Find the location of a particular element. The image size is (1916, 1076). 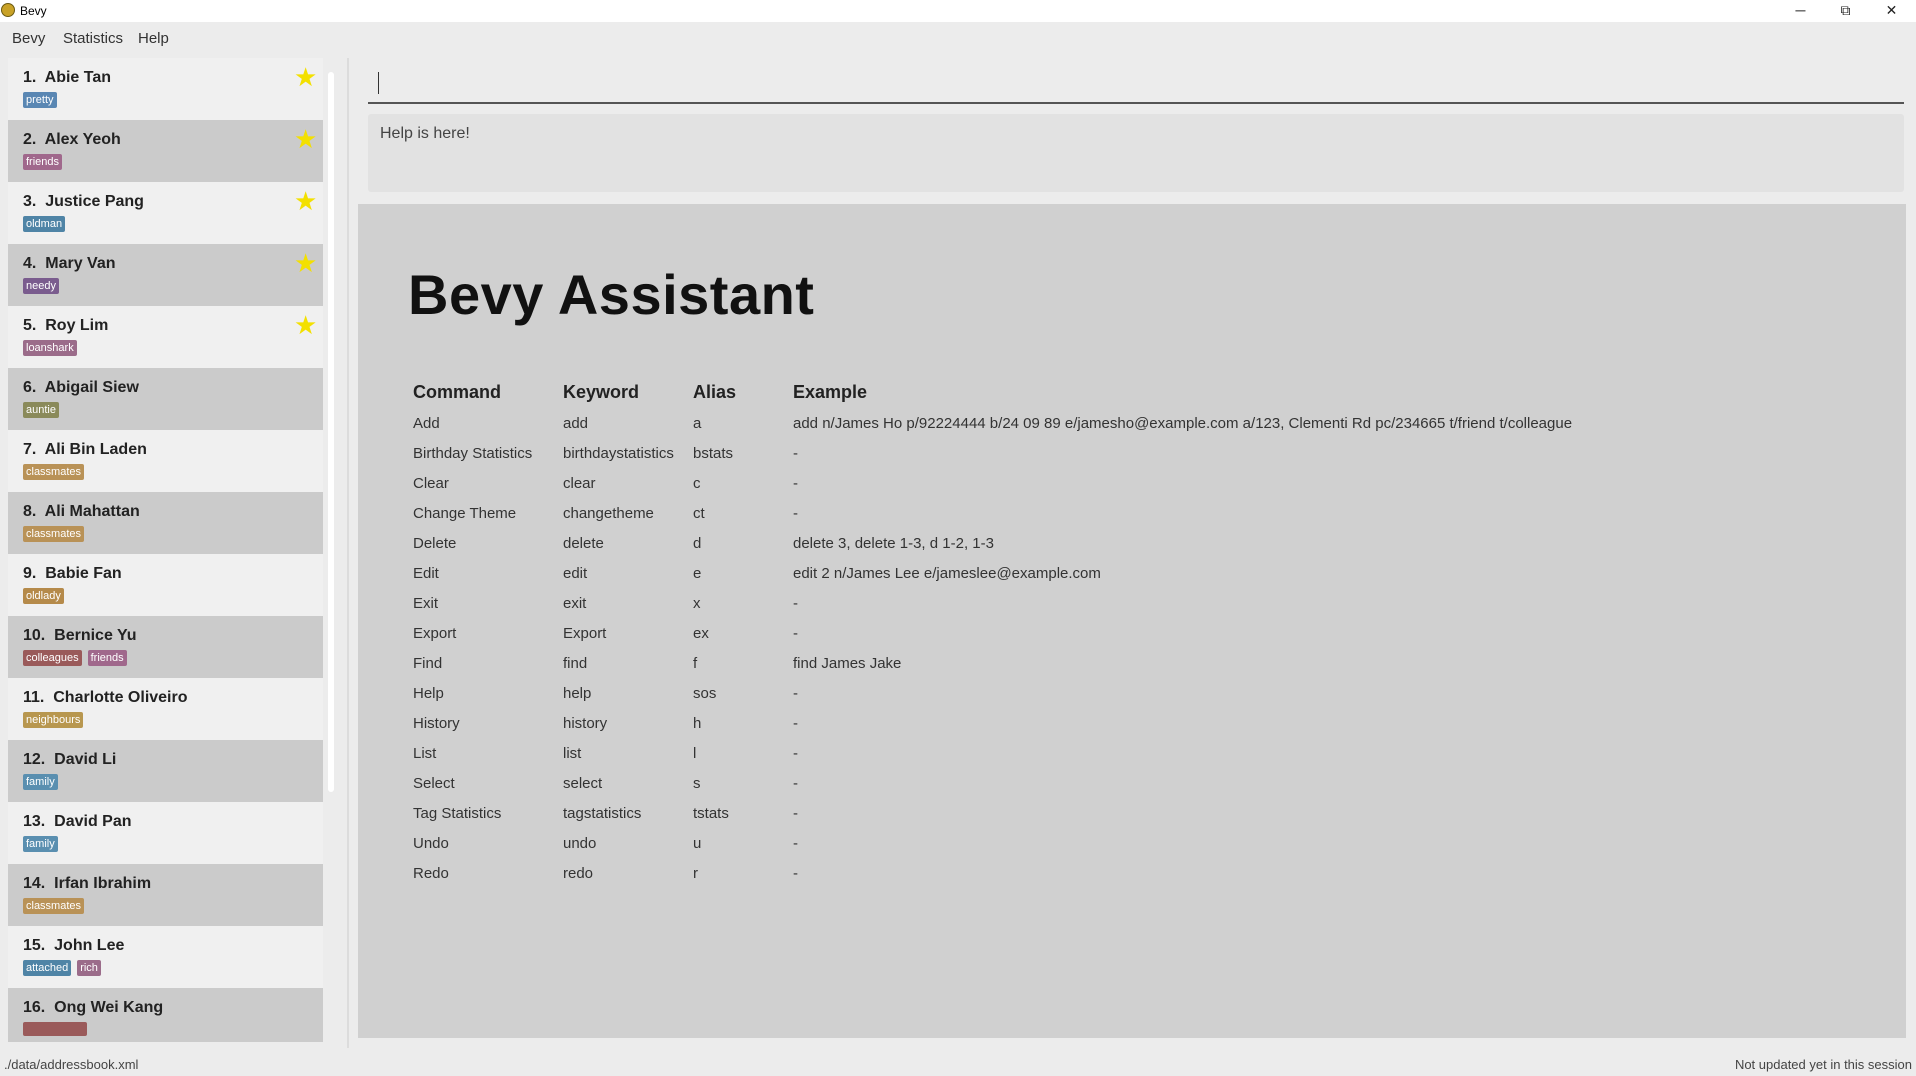

title-bar: Bevy ─ ⧉ ✕ is located at coordinates (958, 11).